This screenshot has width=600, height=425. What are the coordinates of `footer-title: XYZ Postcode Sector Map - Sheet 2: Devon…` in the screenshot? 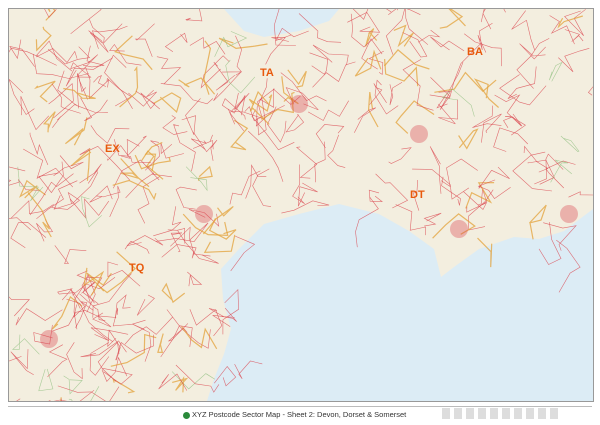 It's located at (299, 414).